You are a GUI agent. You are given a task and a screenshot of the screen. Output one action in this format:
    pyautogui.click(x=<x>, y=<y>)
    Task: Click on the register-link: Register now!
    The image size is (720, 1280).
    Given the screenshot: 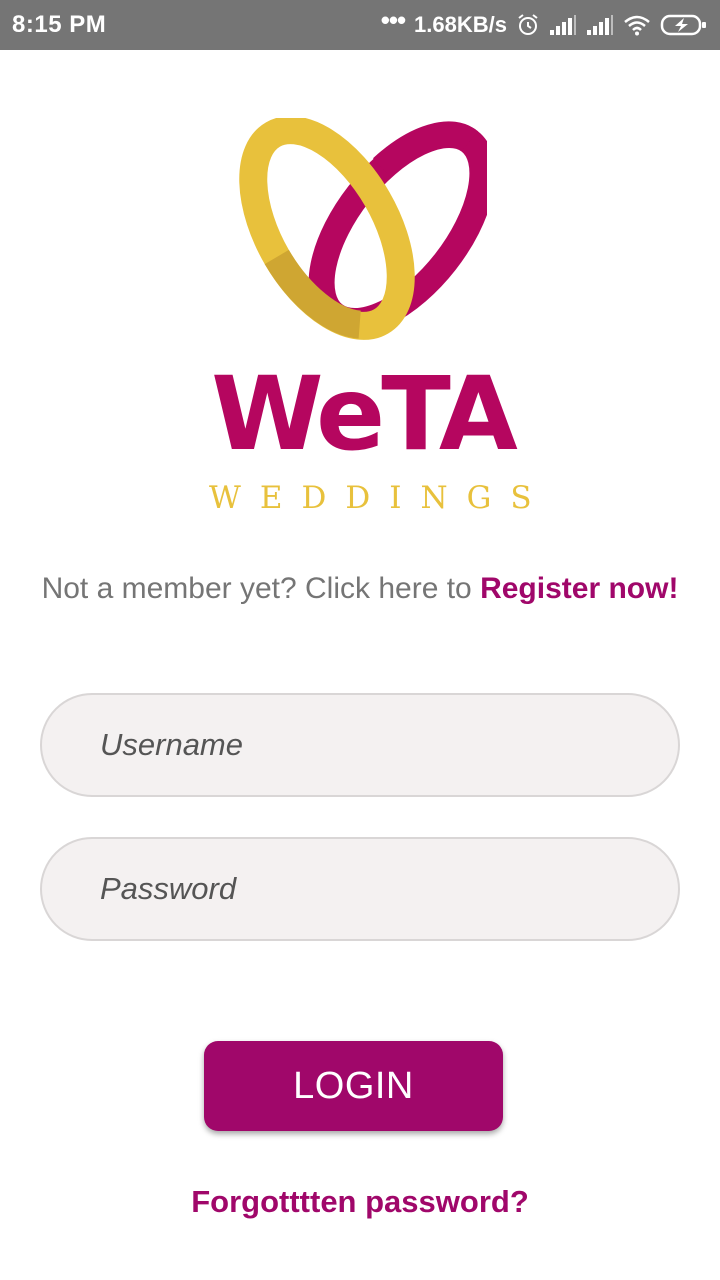 What is the action you would take?
    pyautogui.click(x=579, y=588)
    